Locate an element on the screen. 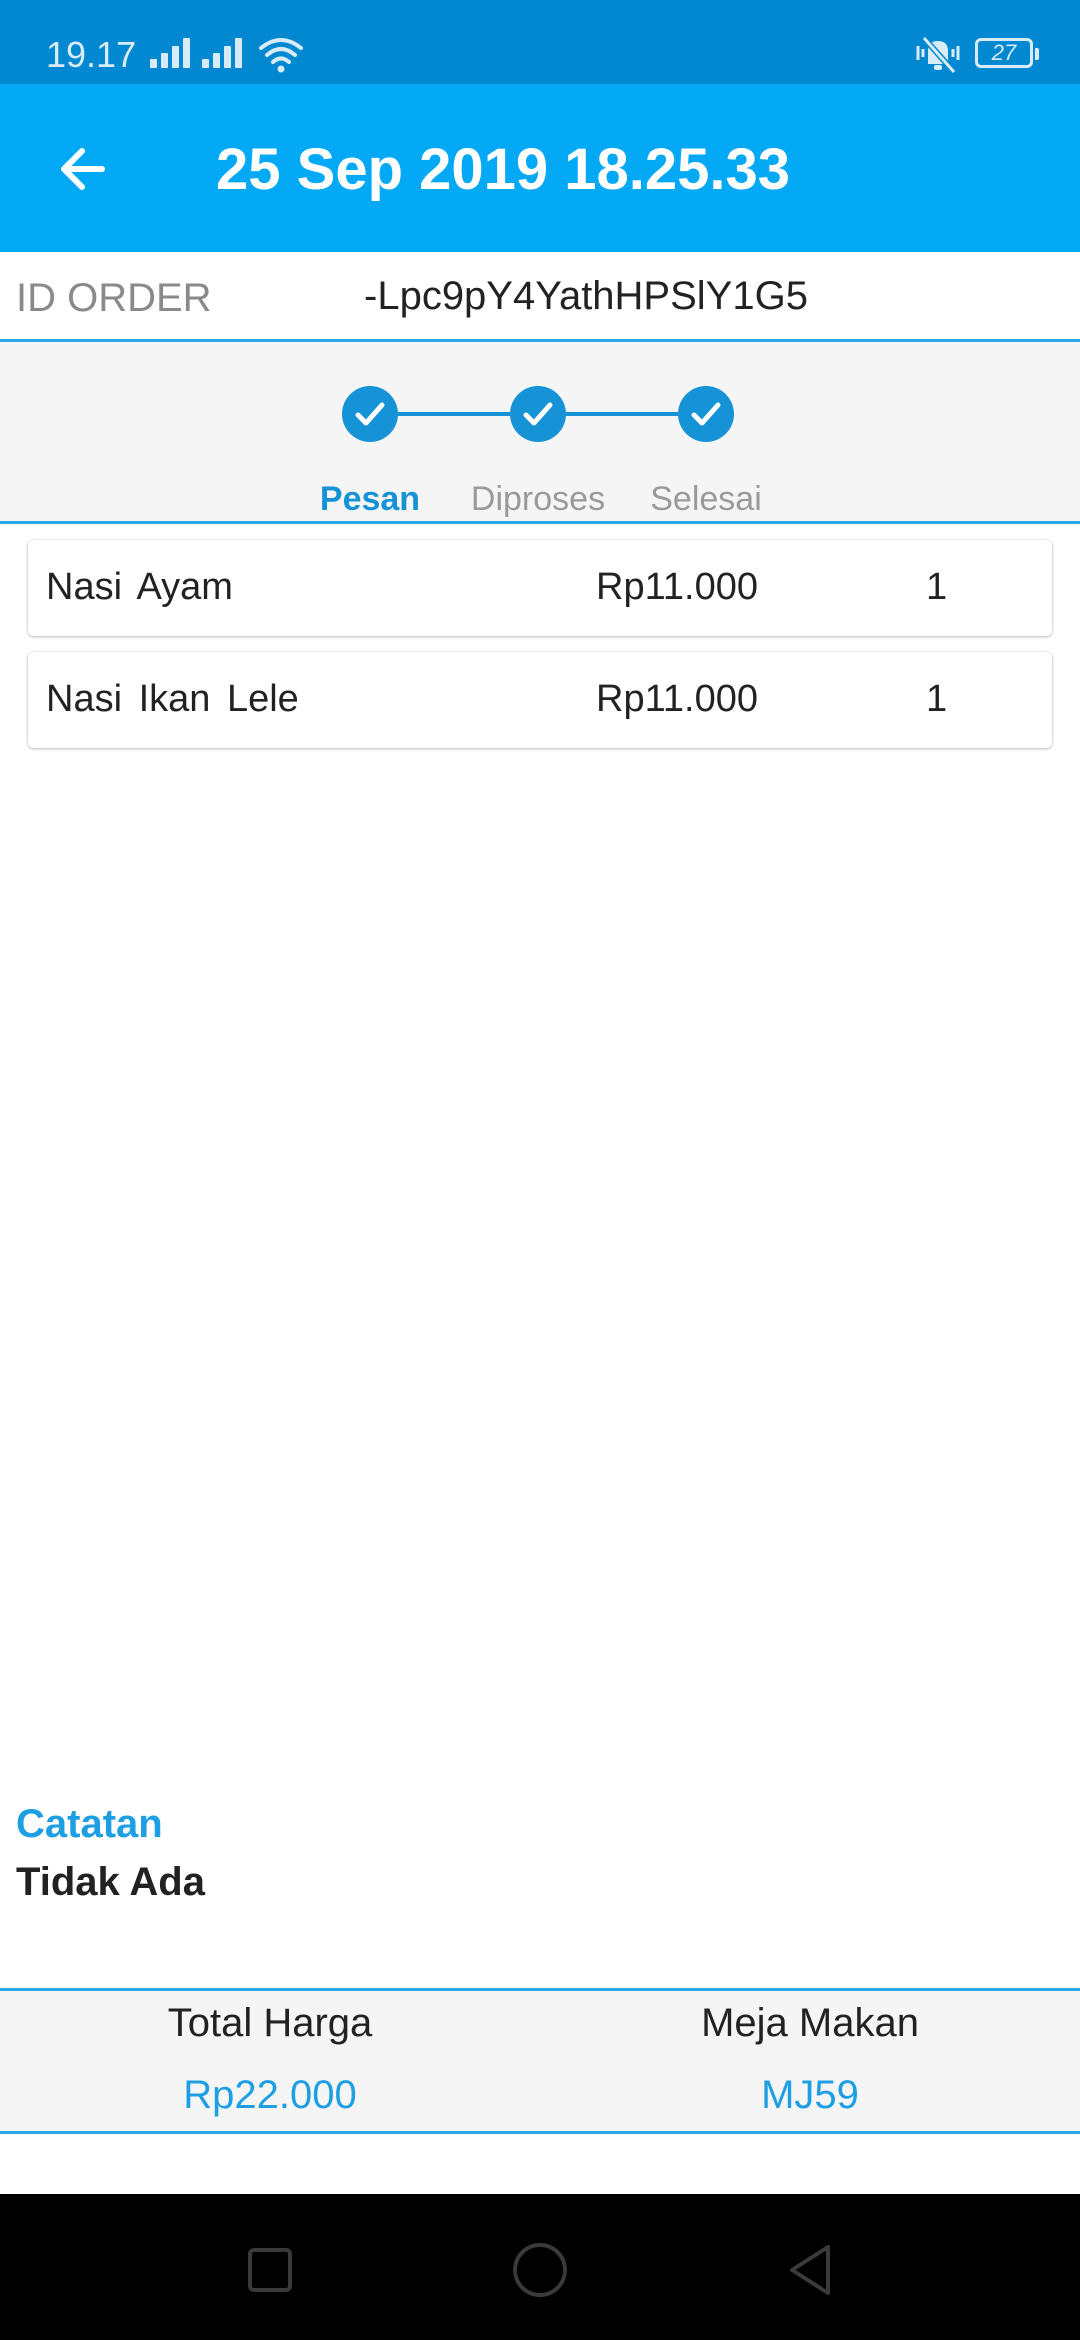  item-name: Nasi Ayam is located at coordinates (139, 587).